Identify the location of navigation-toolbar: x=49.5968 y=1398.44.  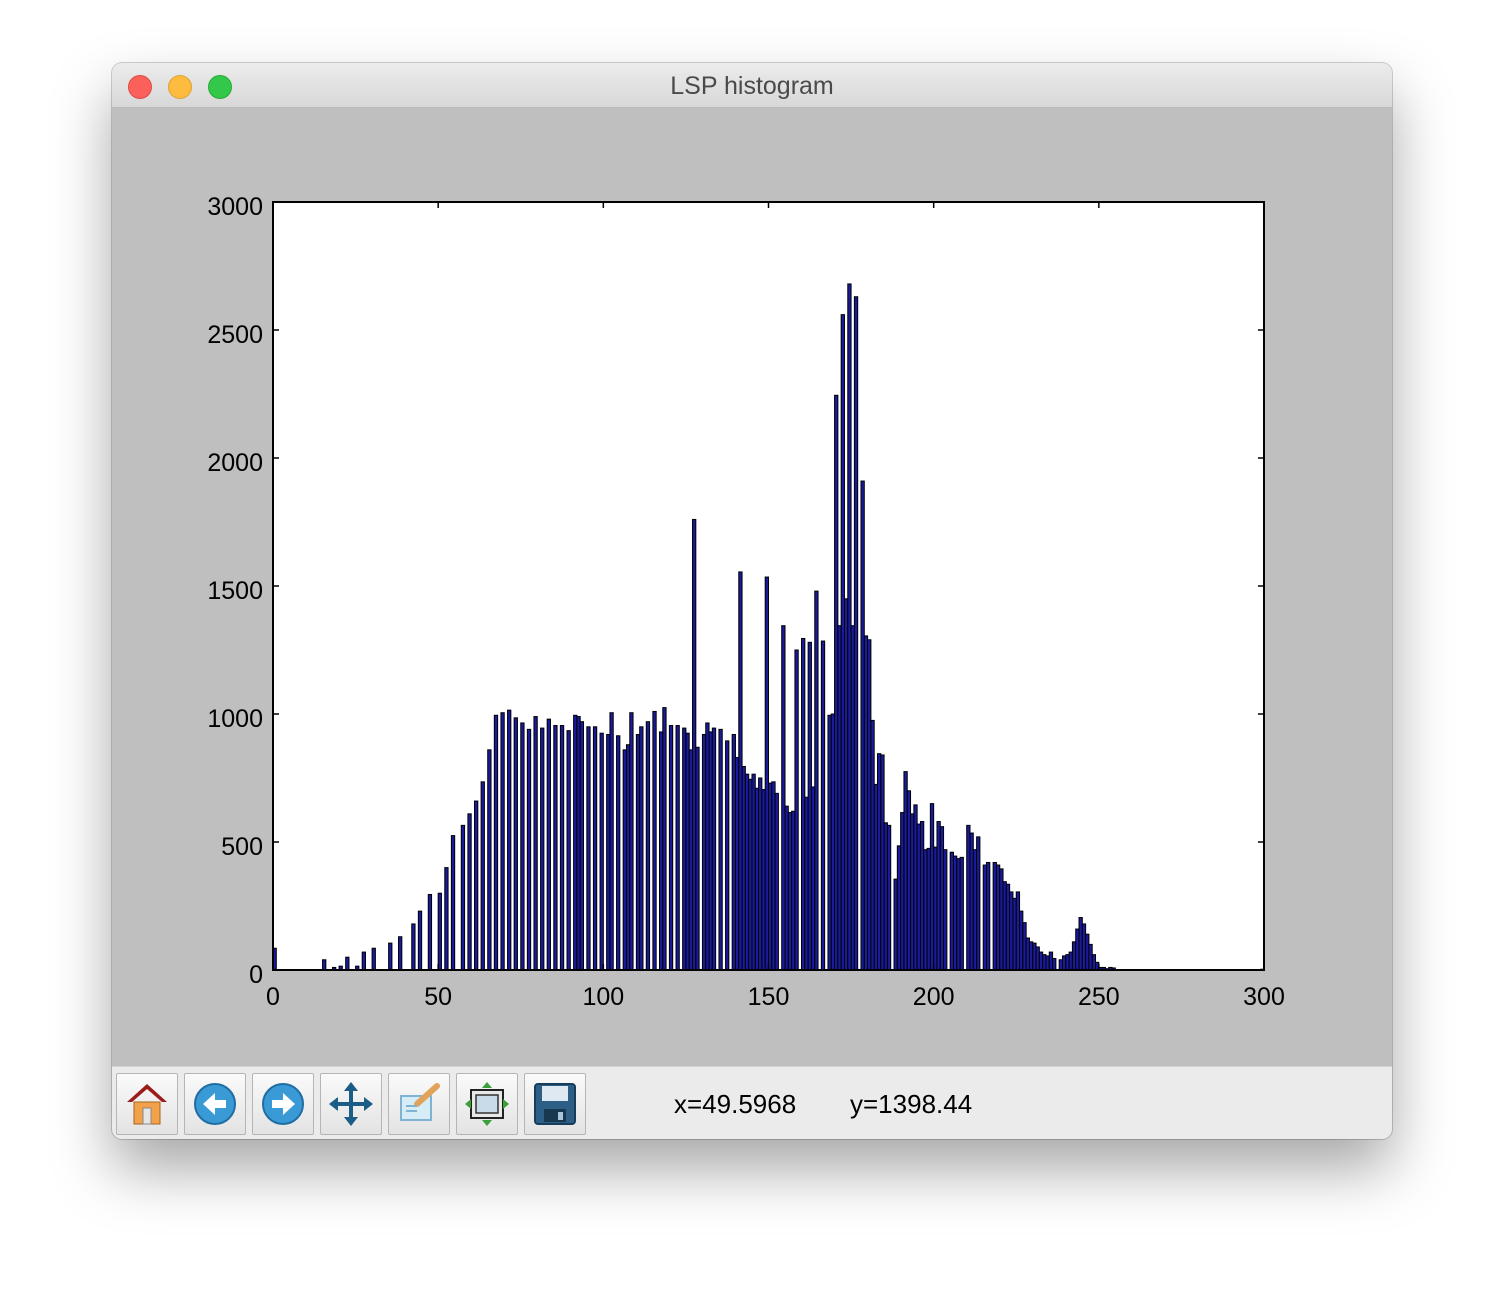
(752, 1102).